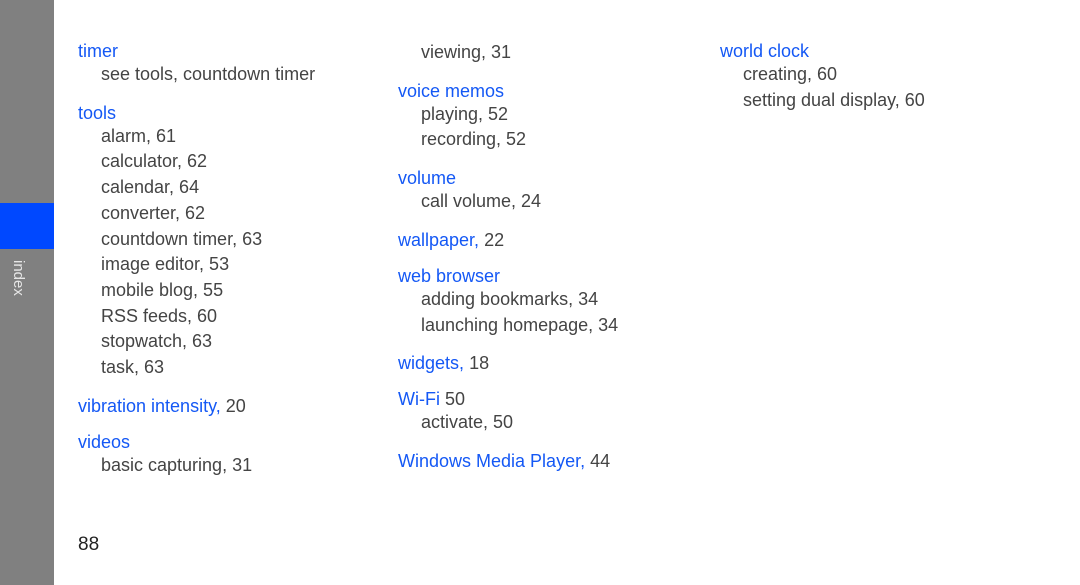 The height and width of the screenshot is (585, 1080). Describe the element at coordinates (150, 187) in the screenshot. I see `index-subentry: calendar, 64` at that location.